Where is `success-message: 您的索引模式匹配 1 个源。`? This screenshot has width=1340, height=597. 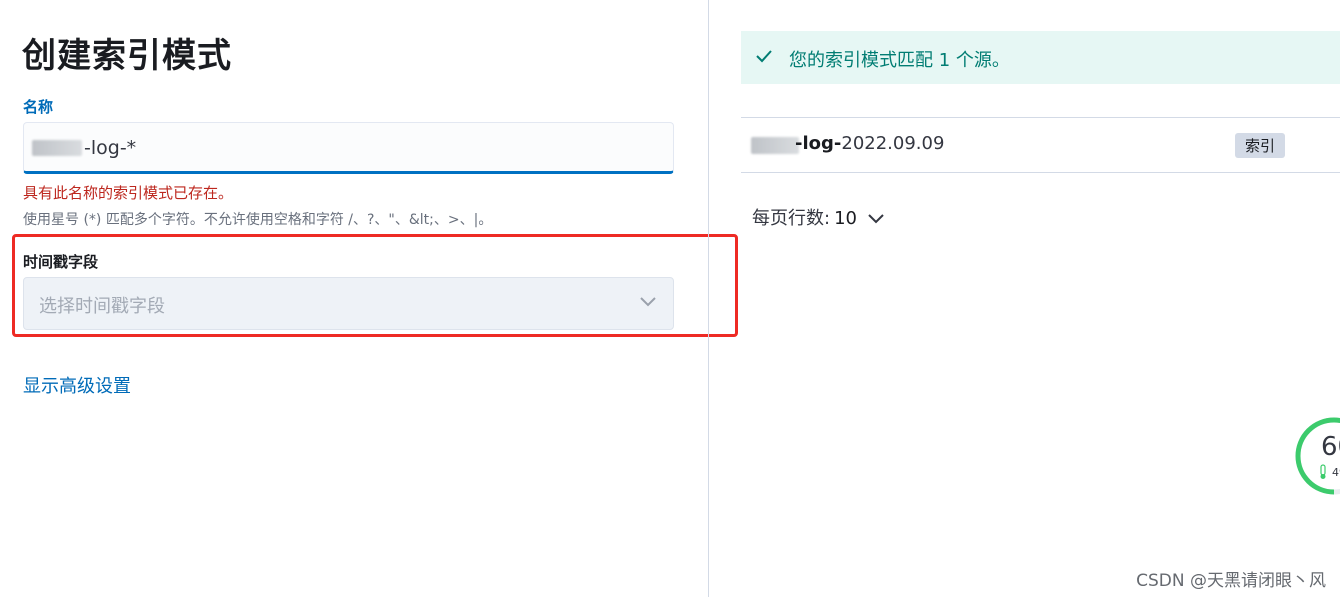 success-message: 您的索引模式匹配 1 个源。 is located at coordinates (899, 60).